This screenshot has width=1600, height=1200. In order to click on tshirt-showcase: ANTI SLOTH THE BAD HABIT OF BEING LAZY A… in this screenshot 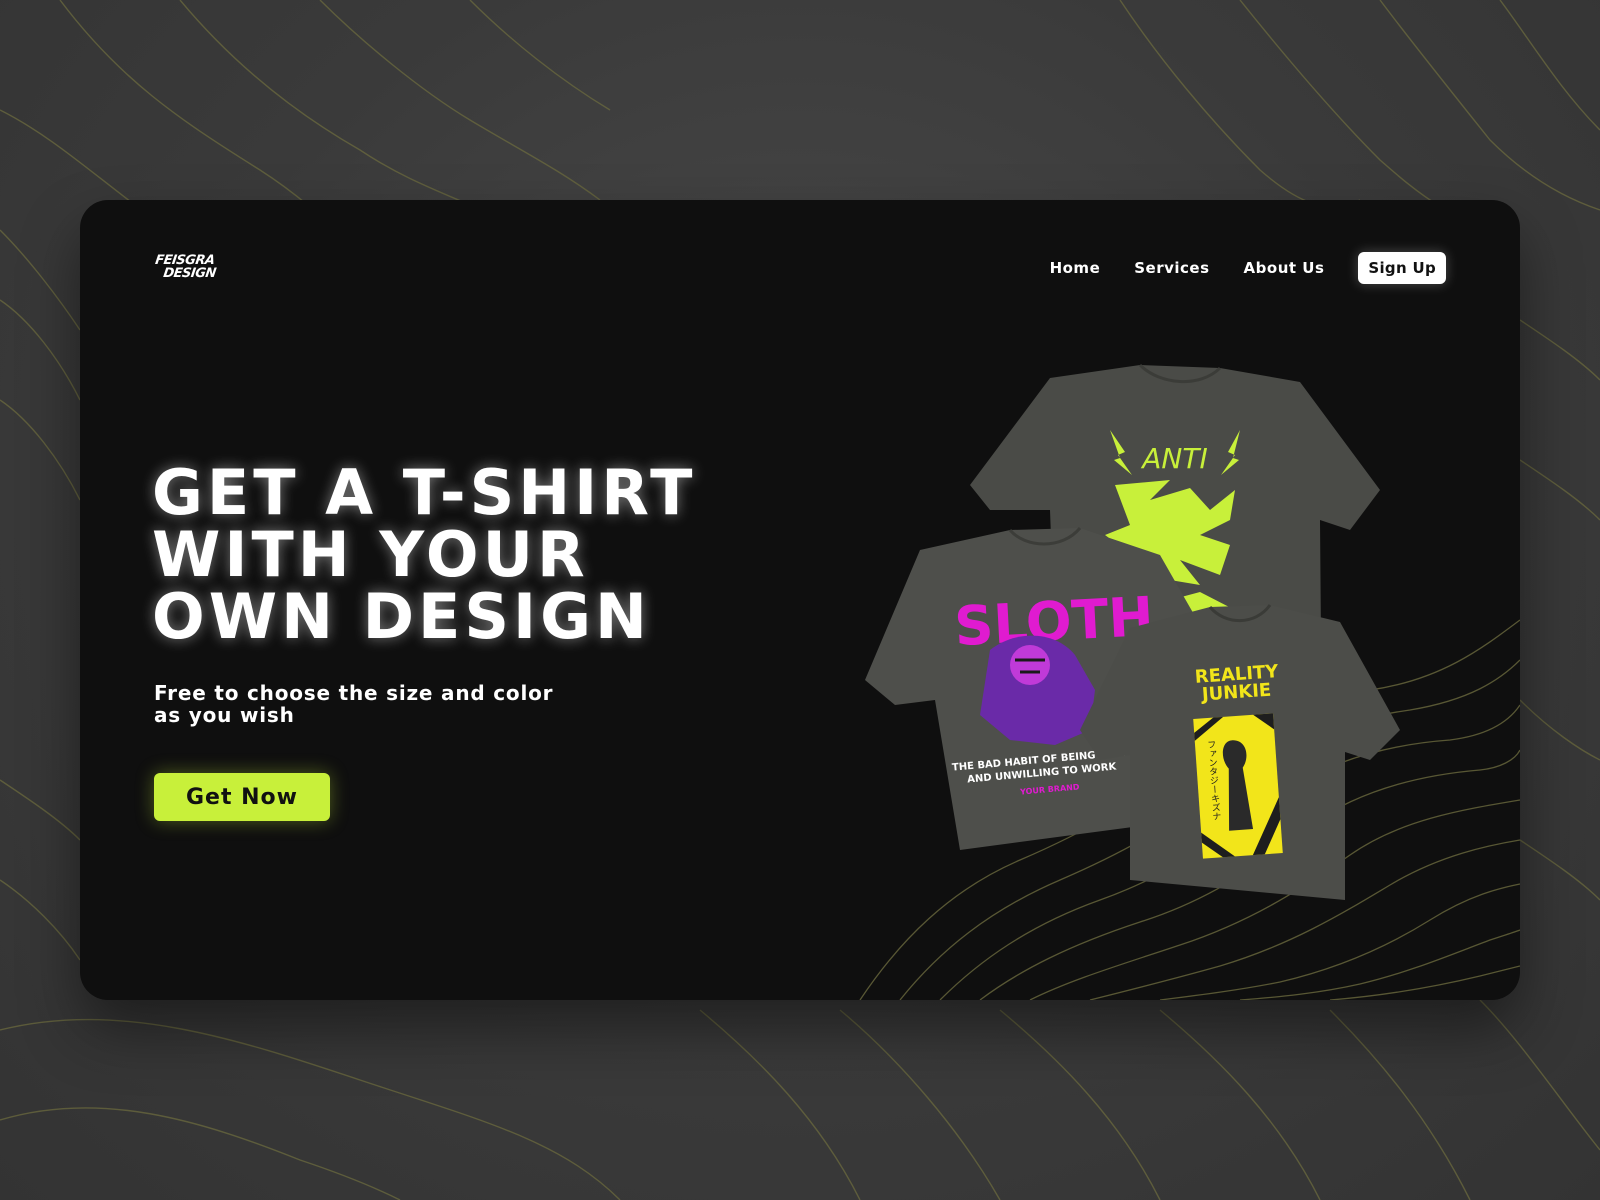, I will do `click(1132, 631)`.